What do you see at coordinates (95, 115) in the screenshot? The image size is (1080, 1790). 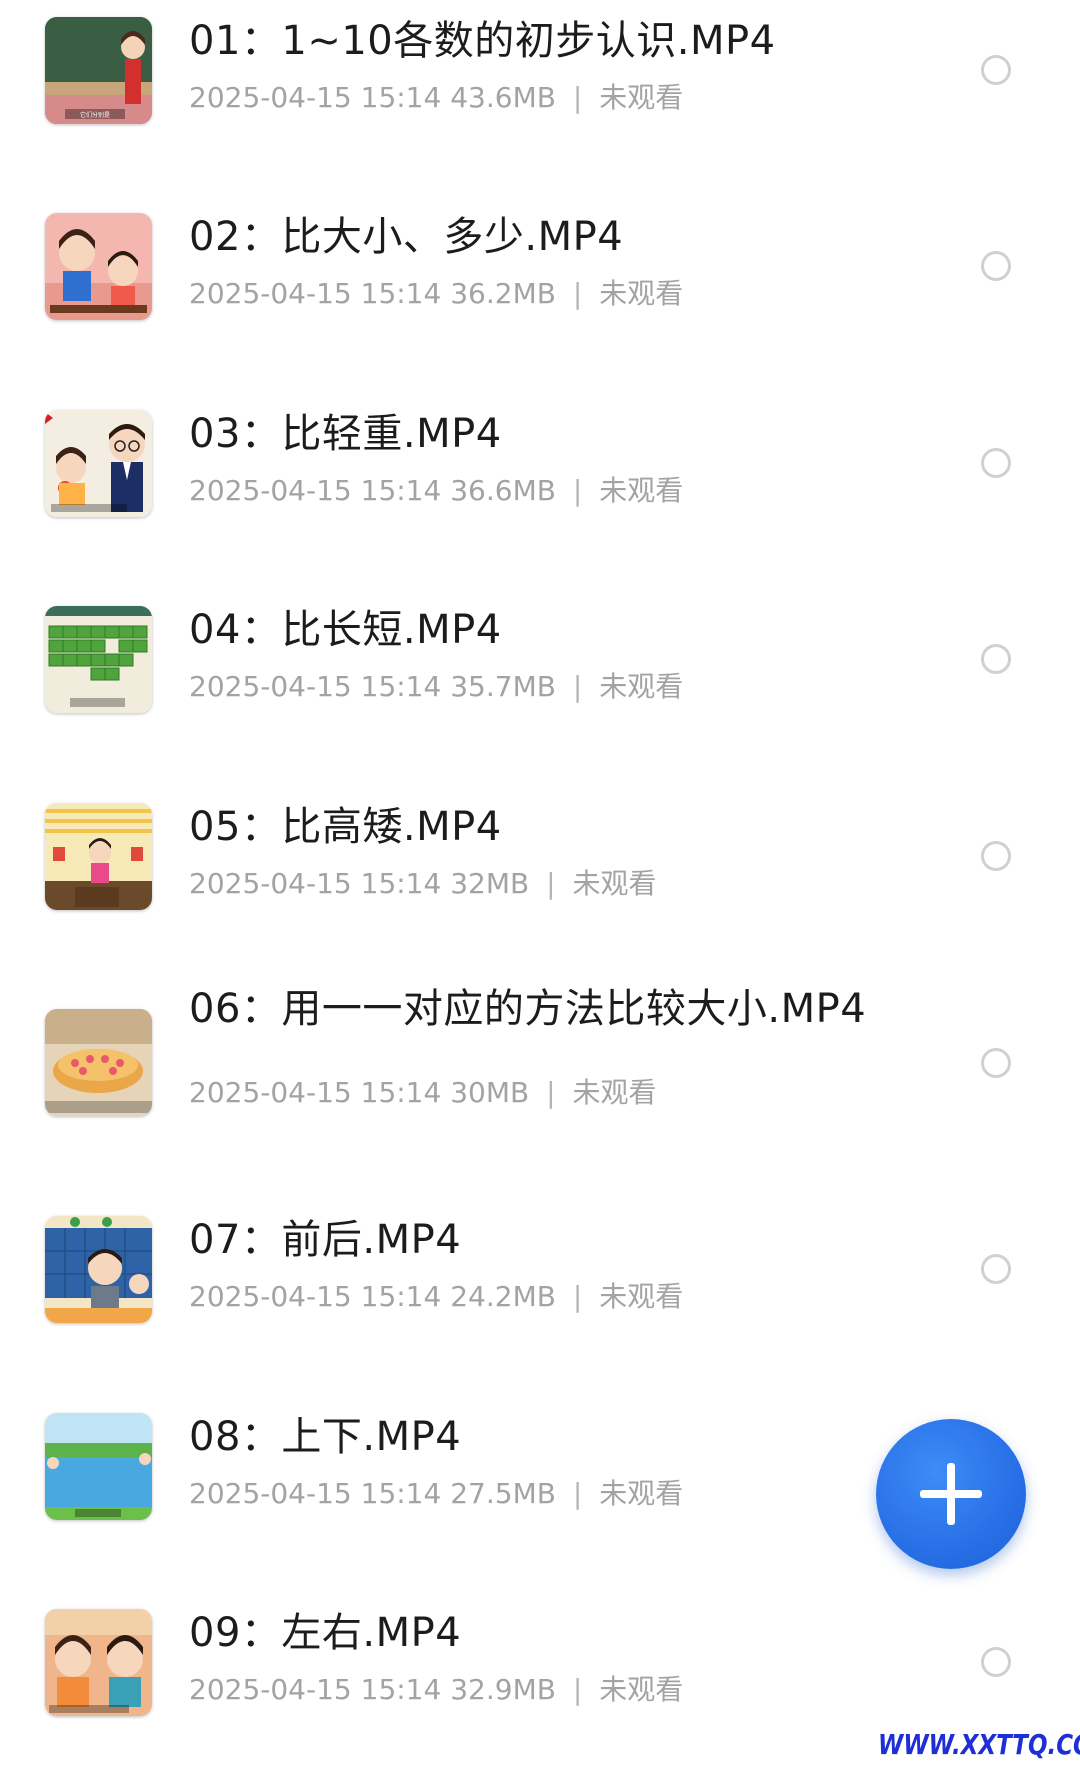 I see `thumbnail-caption: 它们分别是` at bounding box center [95, 115].